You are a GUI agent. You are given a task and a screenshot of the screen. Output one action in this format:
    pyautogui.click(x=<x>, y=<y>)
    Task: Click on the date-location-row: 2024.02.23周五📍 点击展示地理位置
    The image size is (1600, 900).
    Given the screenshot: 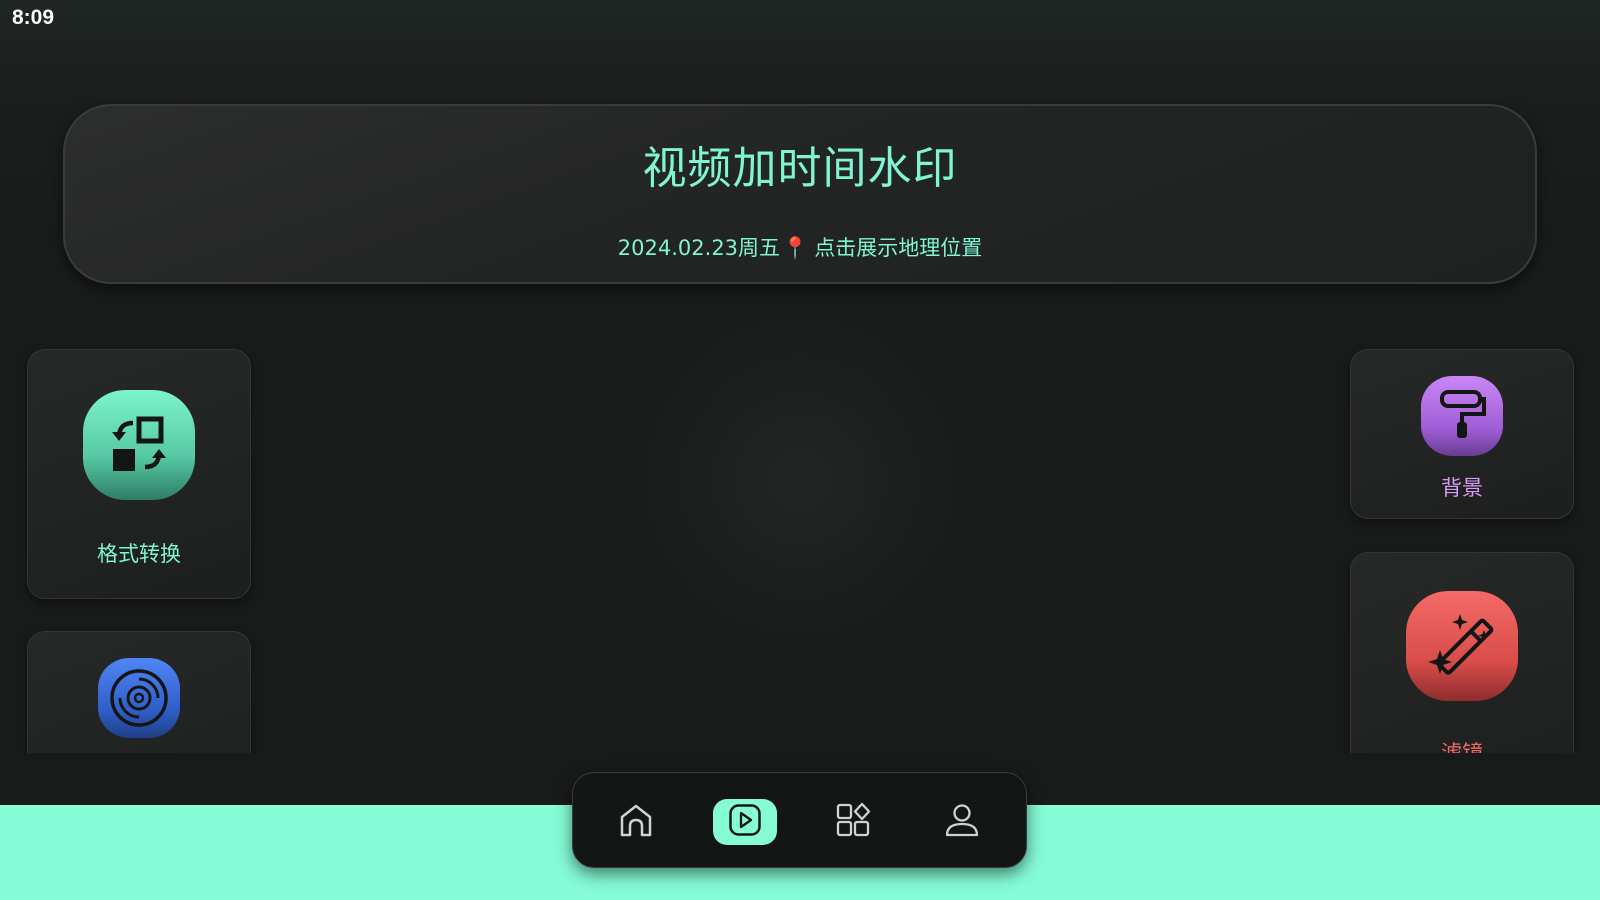 What is the action you would take?
    pyautogui.click(x=800, y=247)
    